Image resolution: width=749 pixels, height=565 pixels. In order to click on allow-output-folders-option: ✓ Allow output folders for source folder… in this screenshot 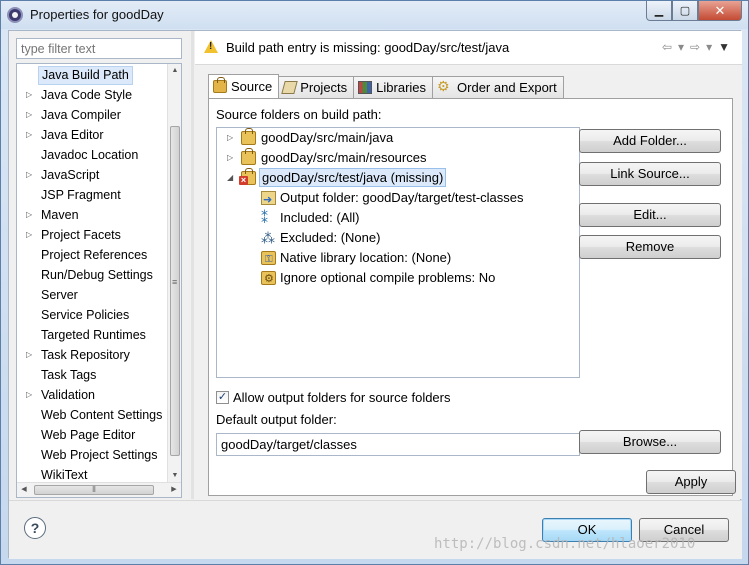, I will do `click(333, 397)`.